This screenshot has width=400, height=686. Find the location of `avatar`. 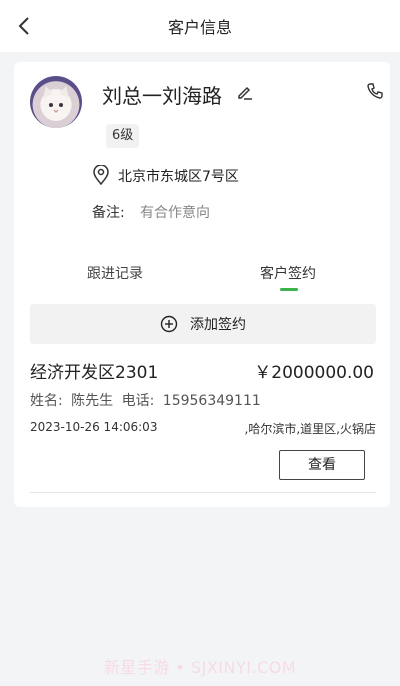

avatar is located at coordinates (56, 102).